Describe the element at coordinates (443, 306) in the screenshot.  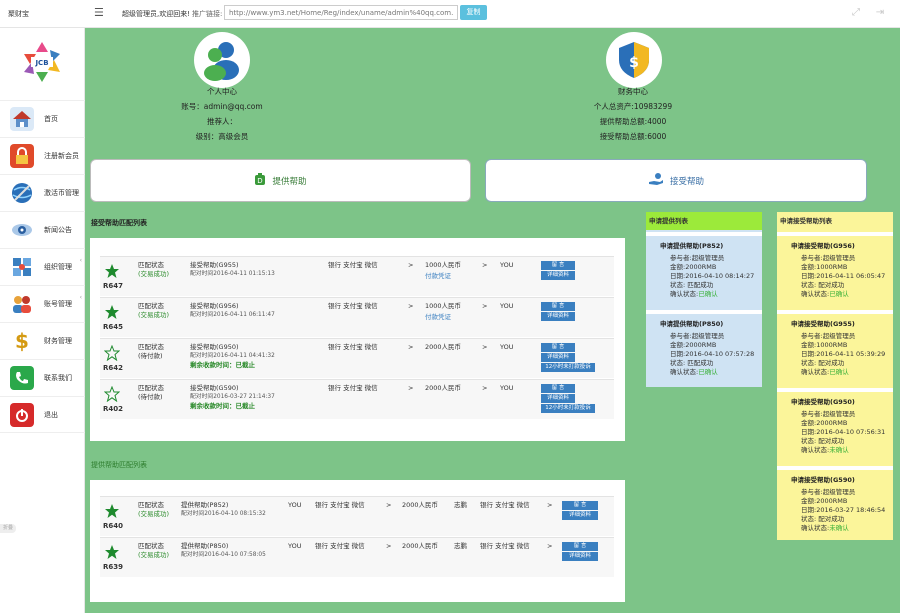
I see `amount: 1000人民币` at that location.